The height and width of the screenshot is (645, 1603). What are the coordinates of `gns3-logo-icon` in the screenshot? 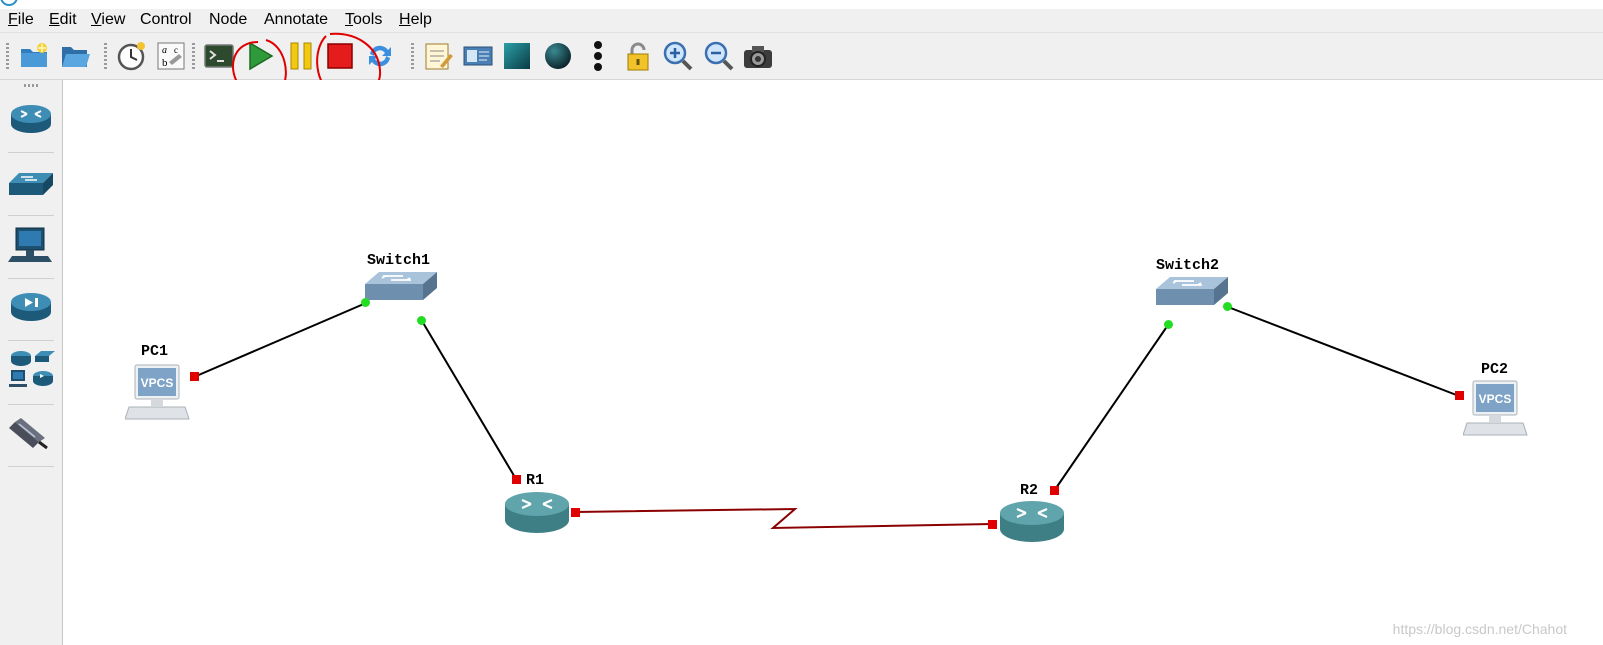 It's located at (9, 3).